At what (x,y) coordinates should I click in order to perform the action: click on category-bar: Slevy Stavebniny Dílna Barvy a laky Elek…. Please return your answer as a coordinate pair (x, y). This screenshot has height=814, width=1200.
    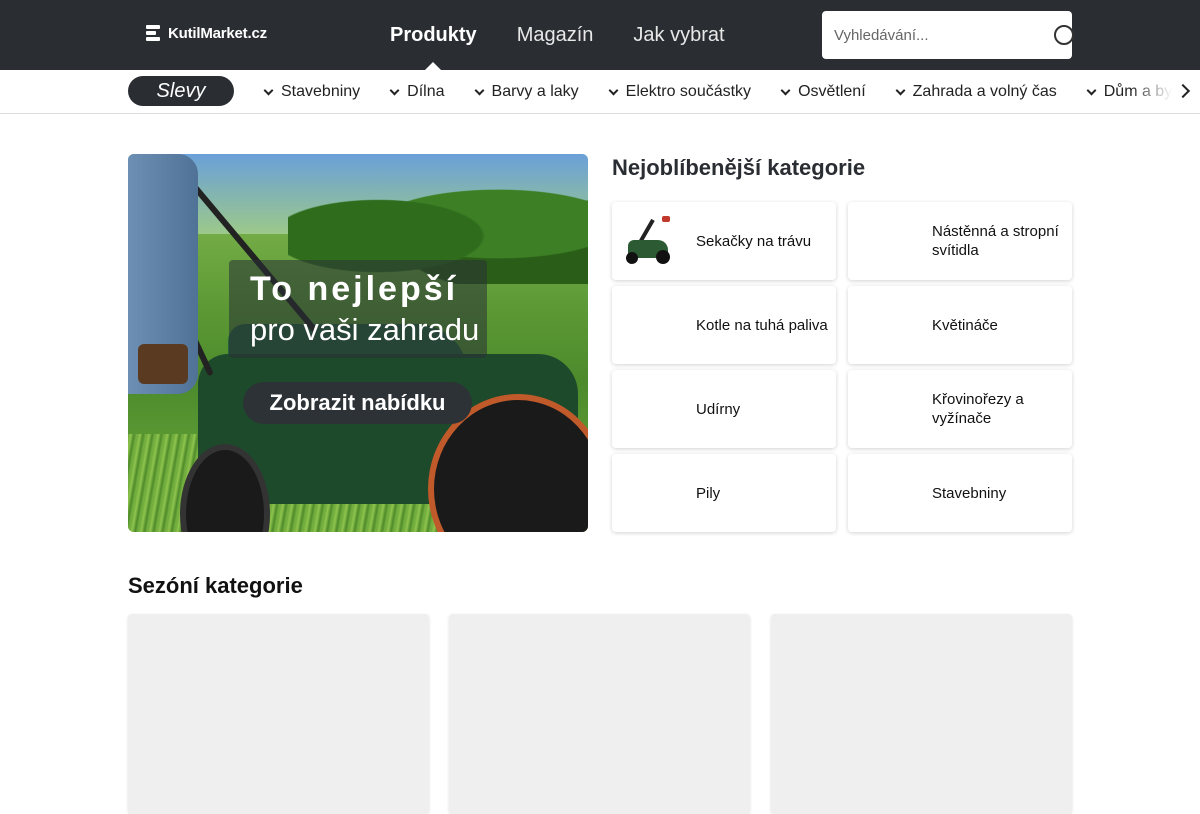
    Looking at the image, I should click on (600, 92).